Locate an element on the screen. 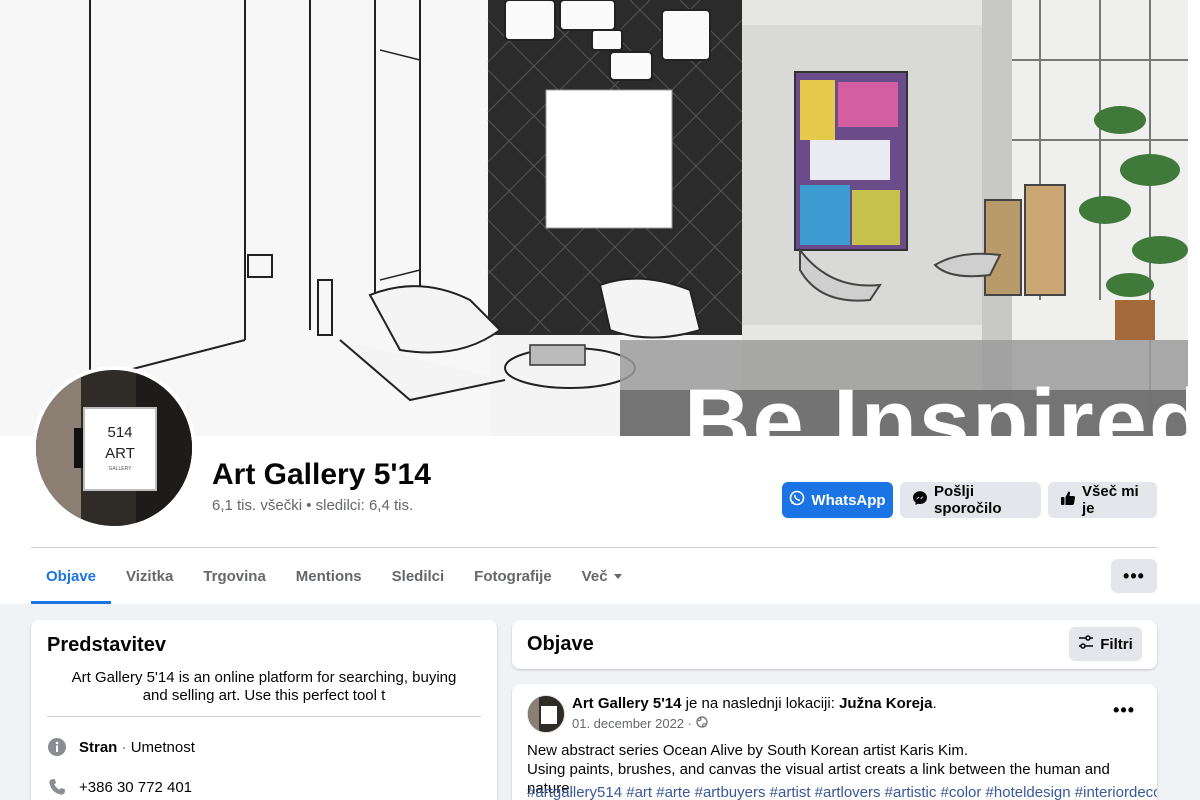 The width and height of the screenshot is (1200, 800). tab-vec: Več is located at coordinates (602, 576).